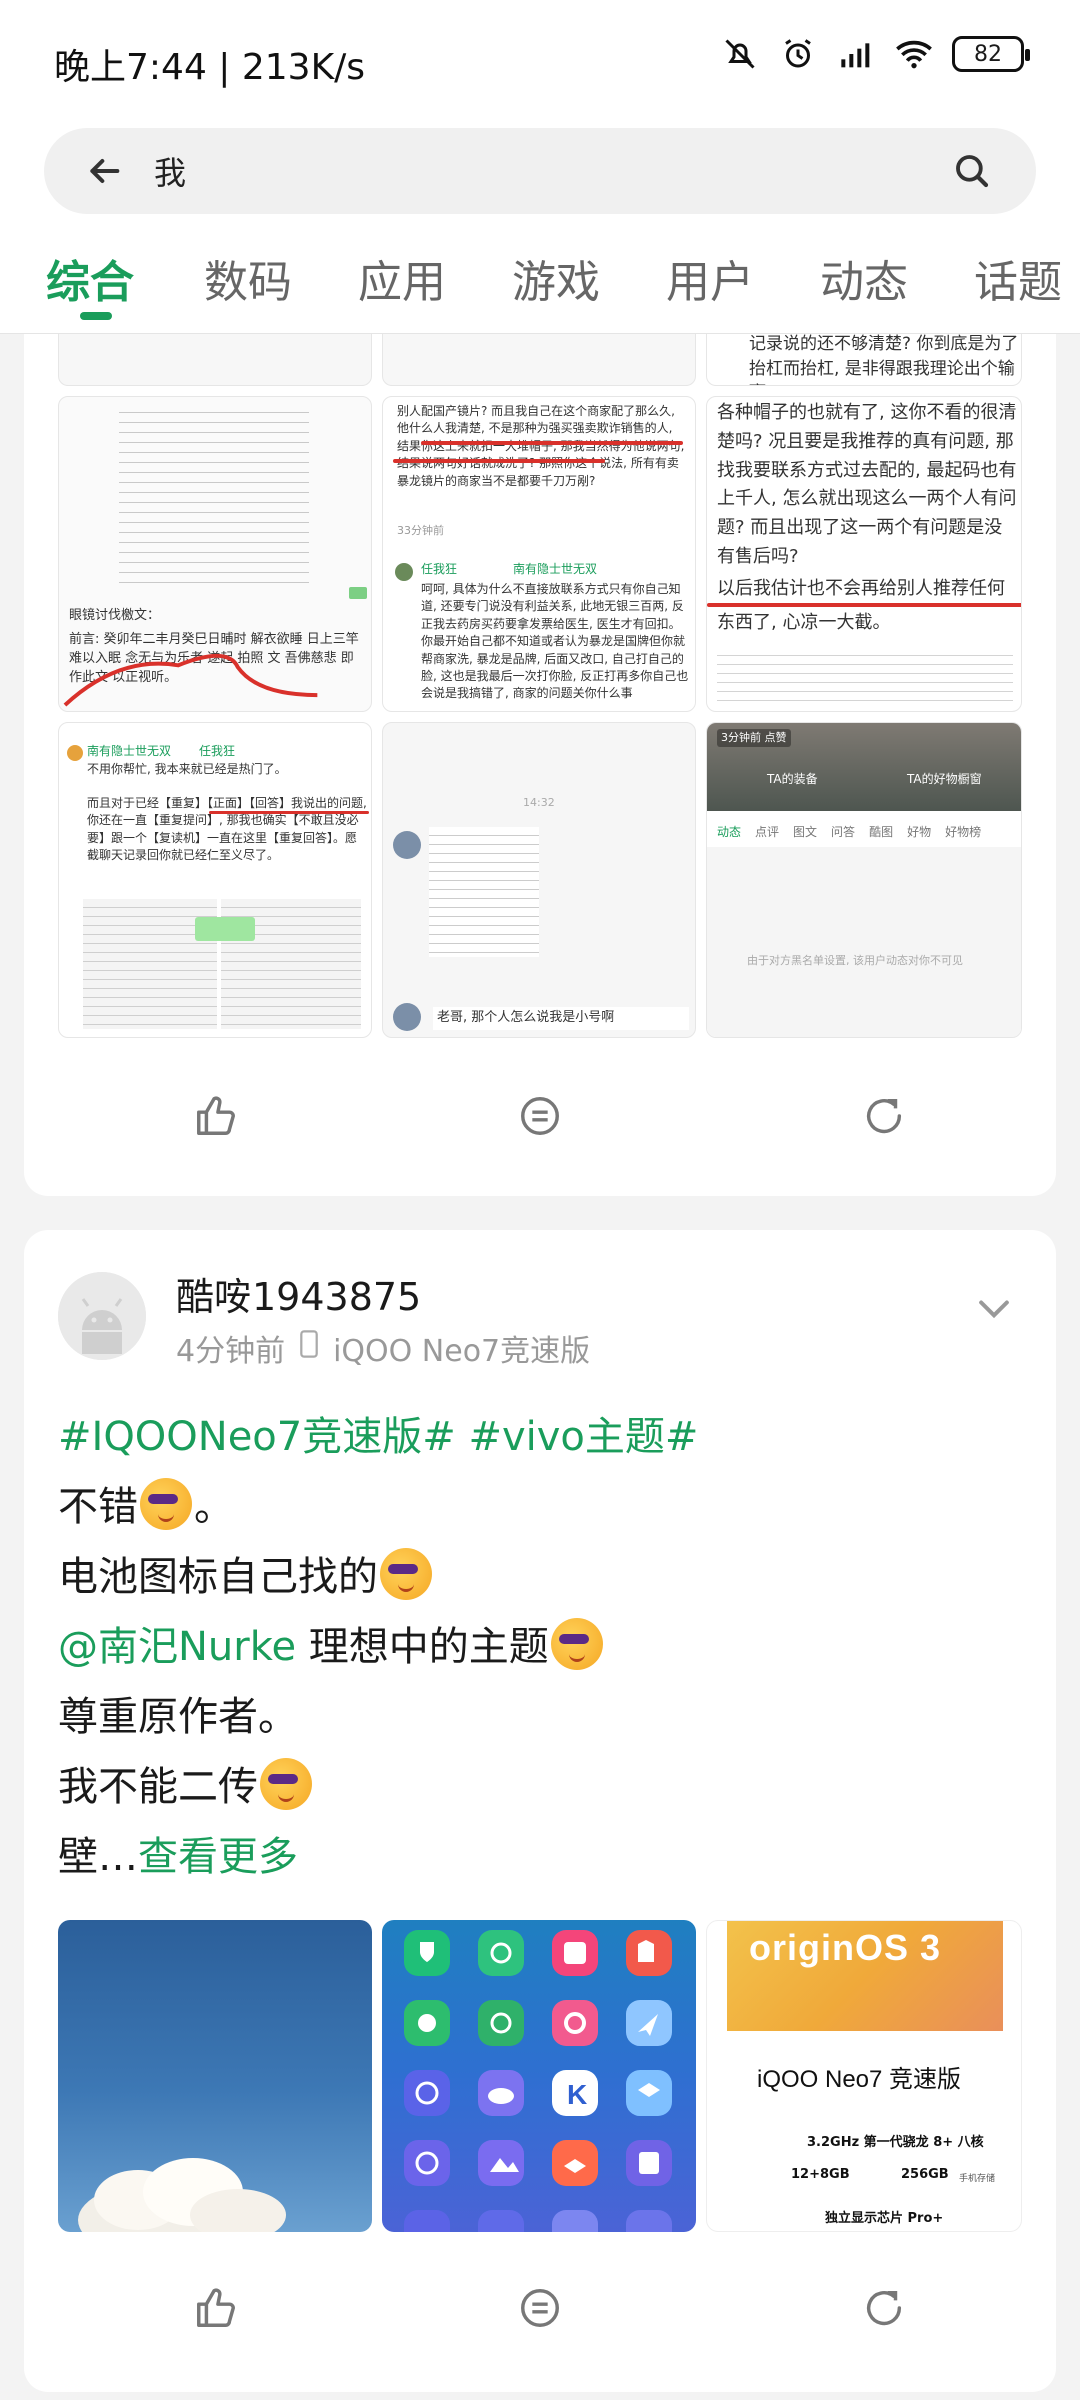 The height and width of the screenshot is (2400, 1080). Describe the element at coordinates (539, 2076) in the screenshot. I see `post-image-icons: K` at that location.